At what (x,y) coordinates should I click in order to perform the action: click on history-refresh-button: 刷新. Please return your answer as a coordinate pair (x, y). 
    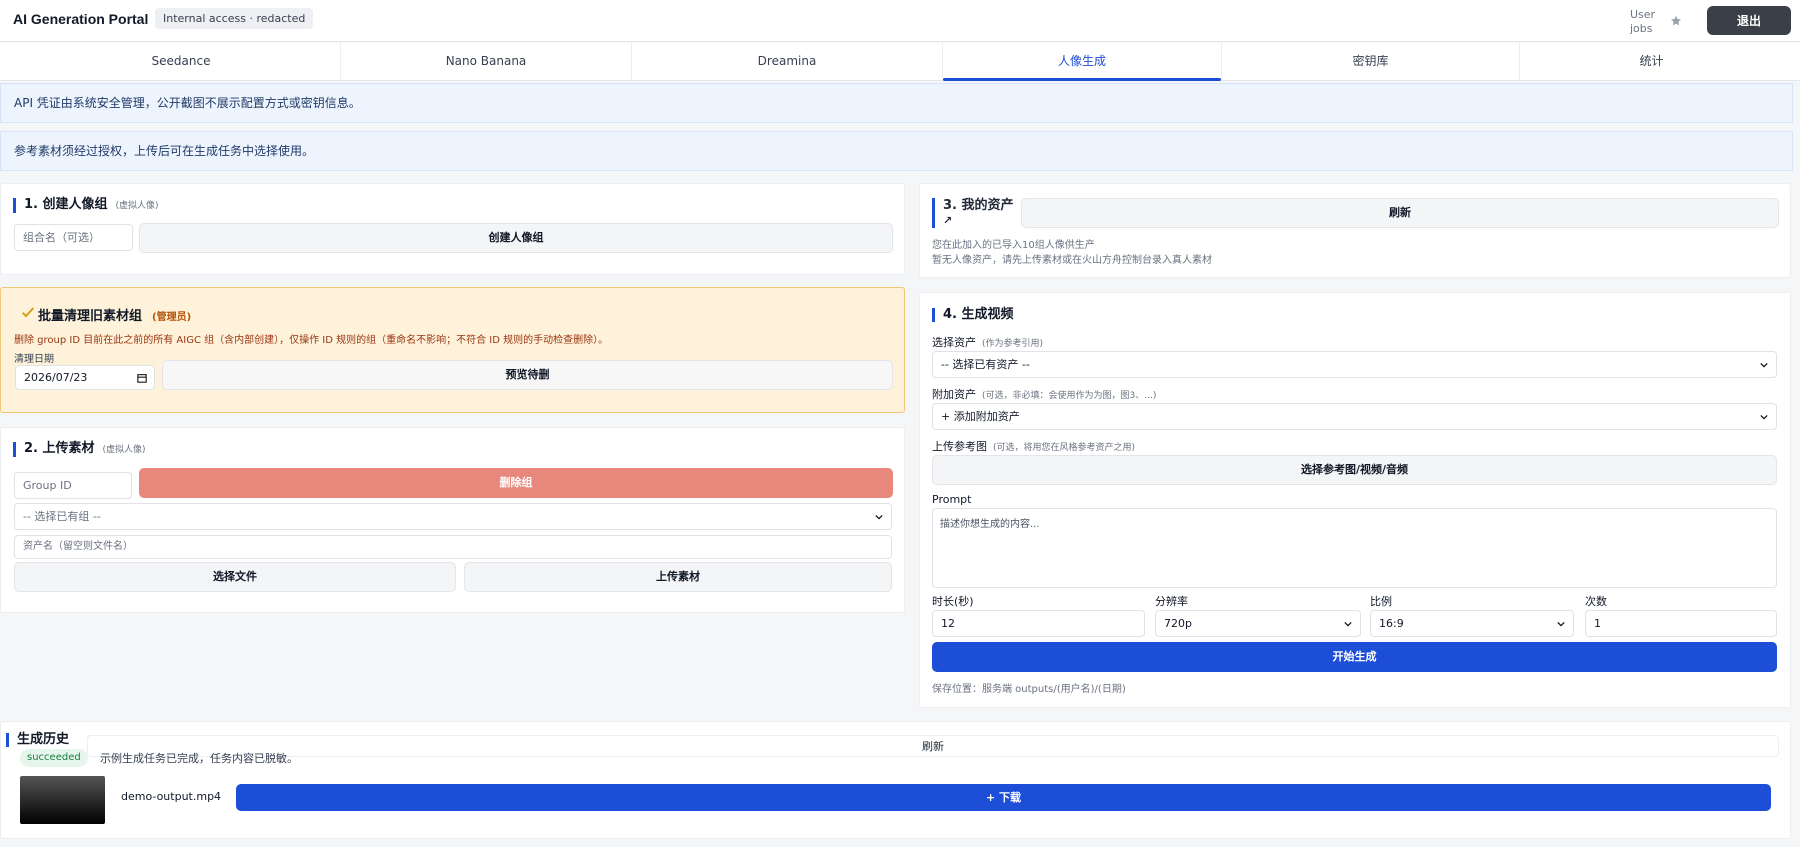
    Looking at the image, I should click on (933, 746).